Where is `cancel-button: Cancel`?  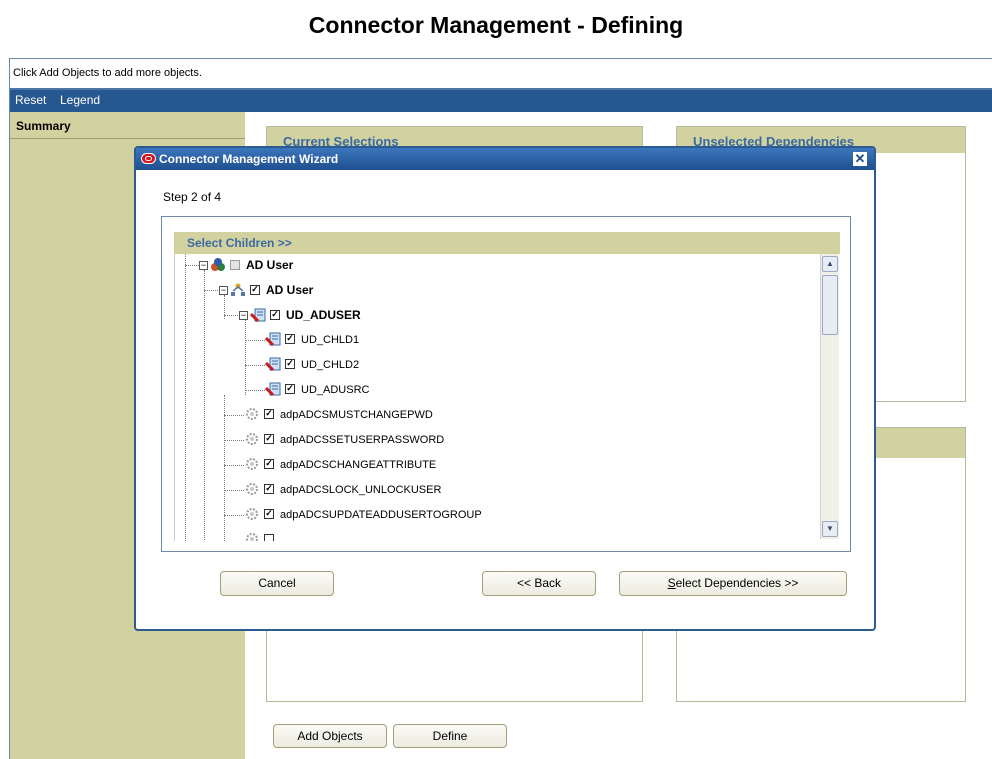
cancel-button: Cancel is located at coordinates (277, 583).